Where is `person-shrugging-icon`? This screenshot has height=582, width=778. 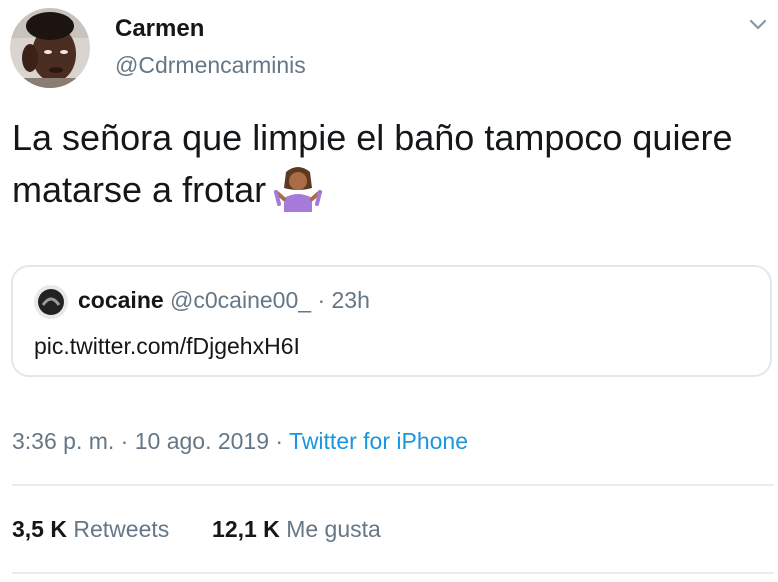
person-shrugging-icon is located at coordinates (298, 189).